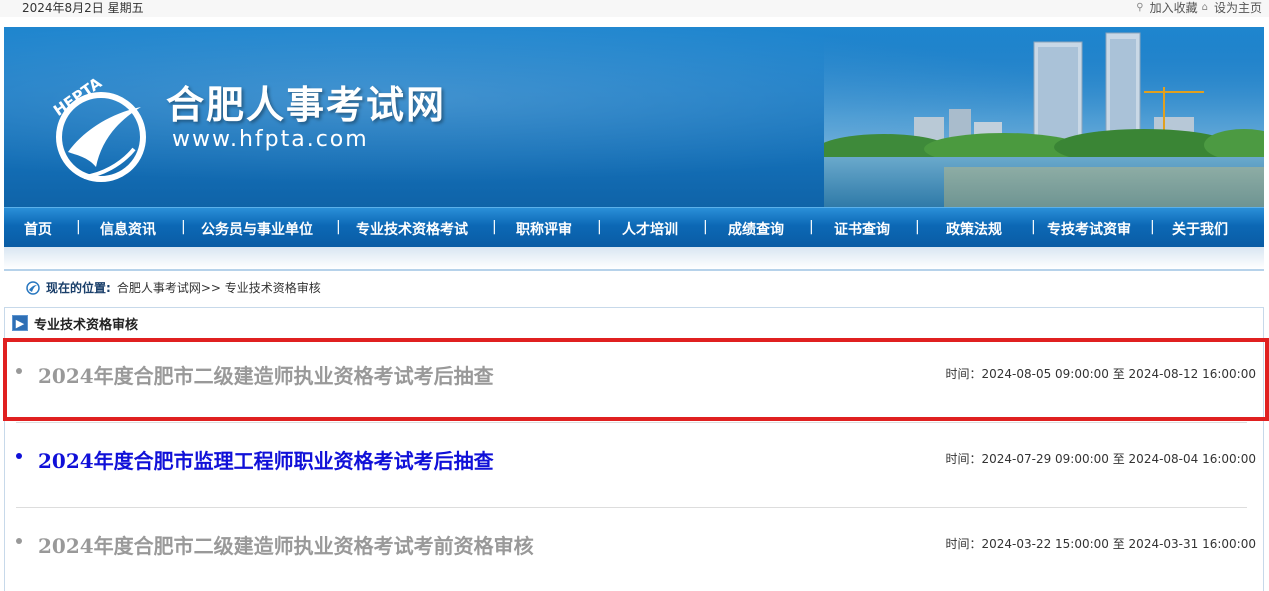 The height and width of the screenshot is (591, 1269). Describe the element at coordinates (1140, 7) in the screenshot. I see `search-icon: ⚲` at that location.